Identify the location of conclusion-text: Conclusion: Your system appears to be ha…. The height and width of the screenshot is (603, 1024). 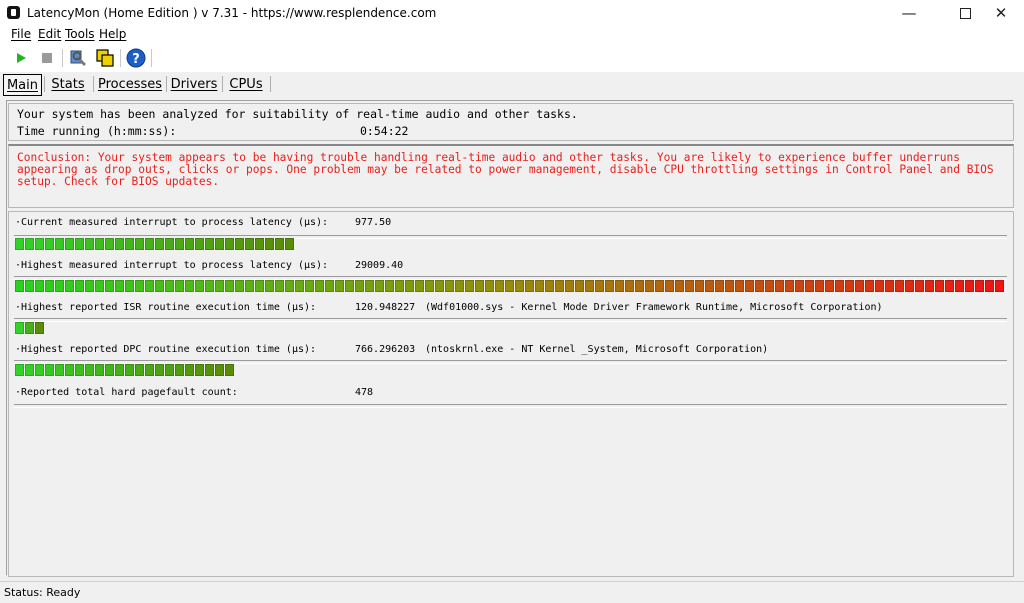
(505, 169).